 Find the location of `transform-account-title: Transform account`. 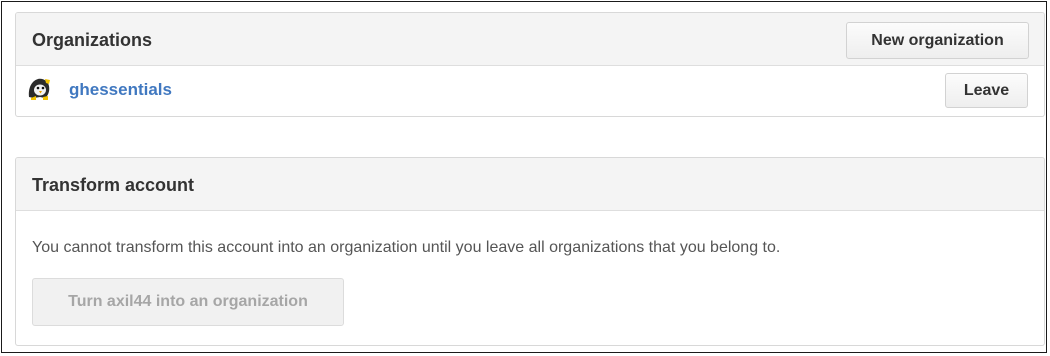

transform-account-title: Transform account is located at coordinates (113, 185).